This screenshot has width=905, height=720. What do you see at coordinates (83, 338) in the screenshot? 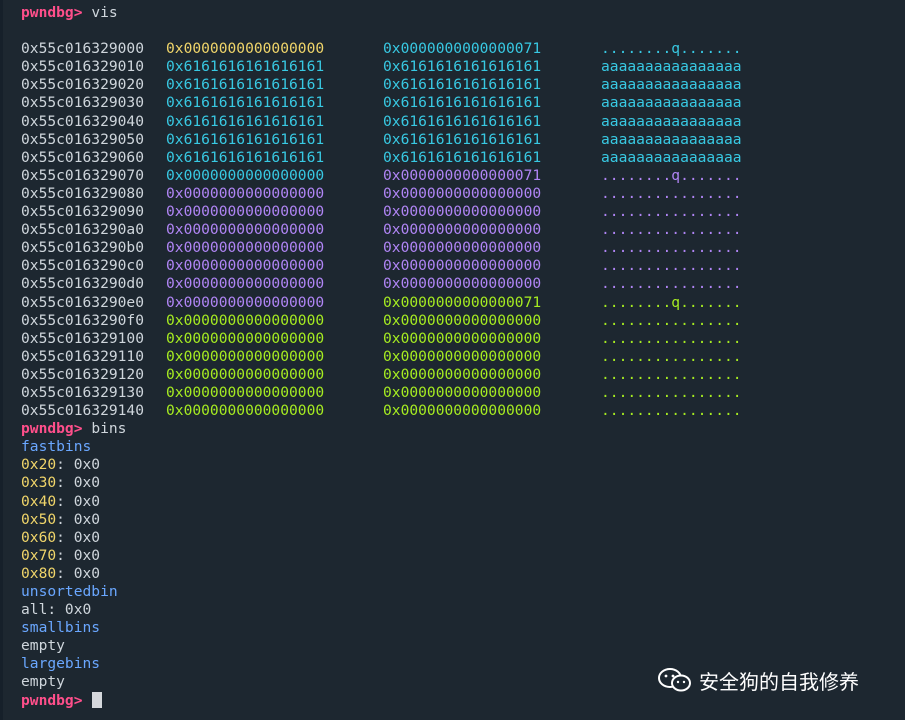
I see `heap-address: 0x55c016329100` at bounding box center [83, 338].